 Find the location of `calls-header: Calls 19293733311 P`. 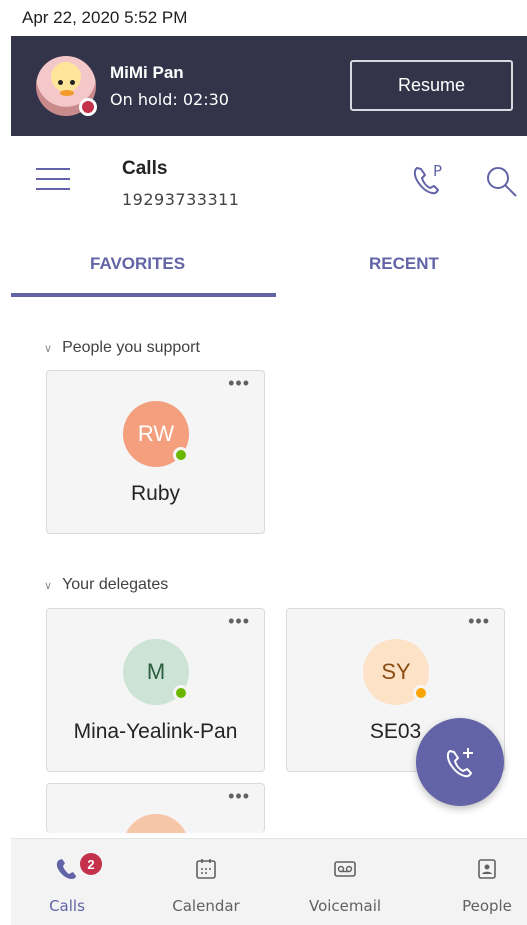

calls-header: Calls 19293733311 P is located at coordinates (263, 180).